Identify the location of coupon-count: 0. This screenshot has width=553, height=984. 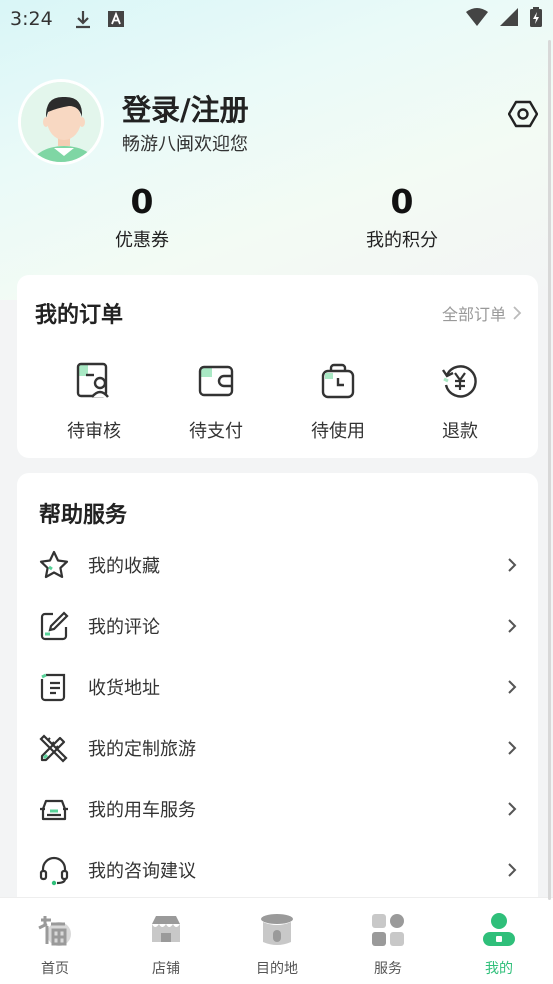
(142, 201).